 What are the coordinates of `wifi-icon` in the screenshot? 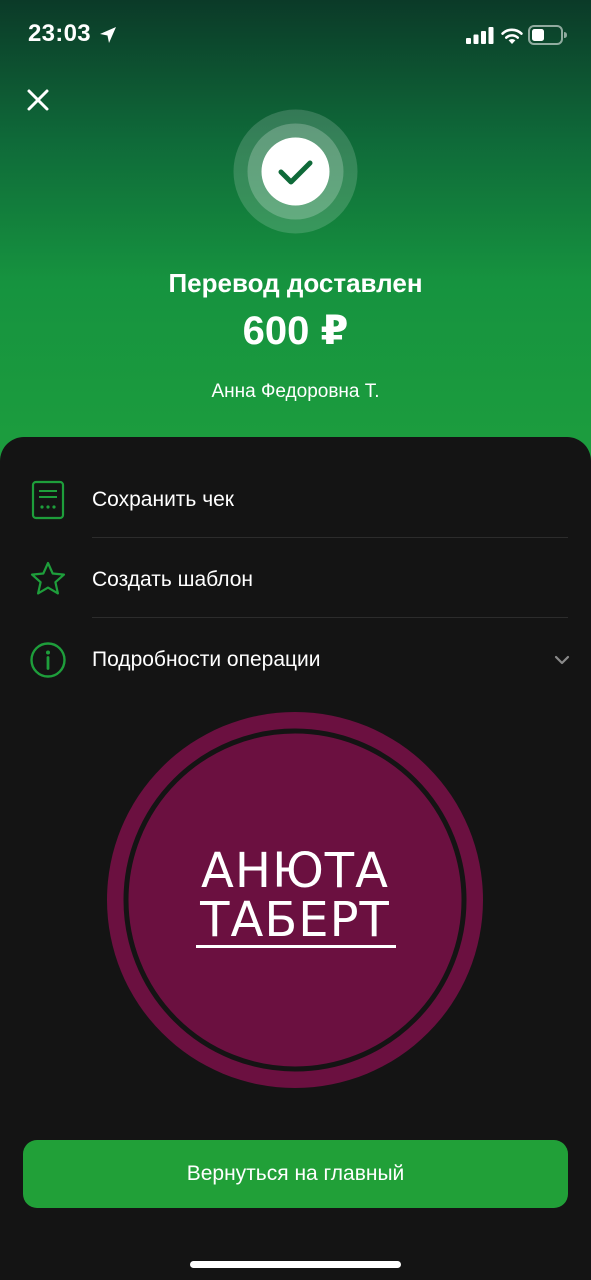 It's located at (512, 36).